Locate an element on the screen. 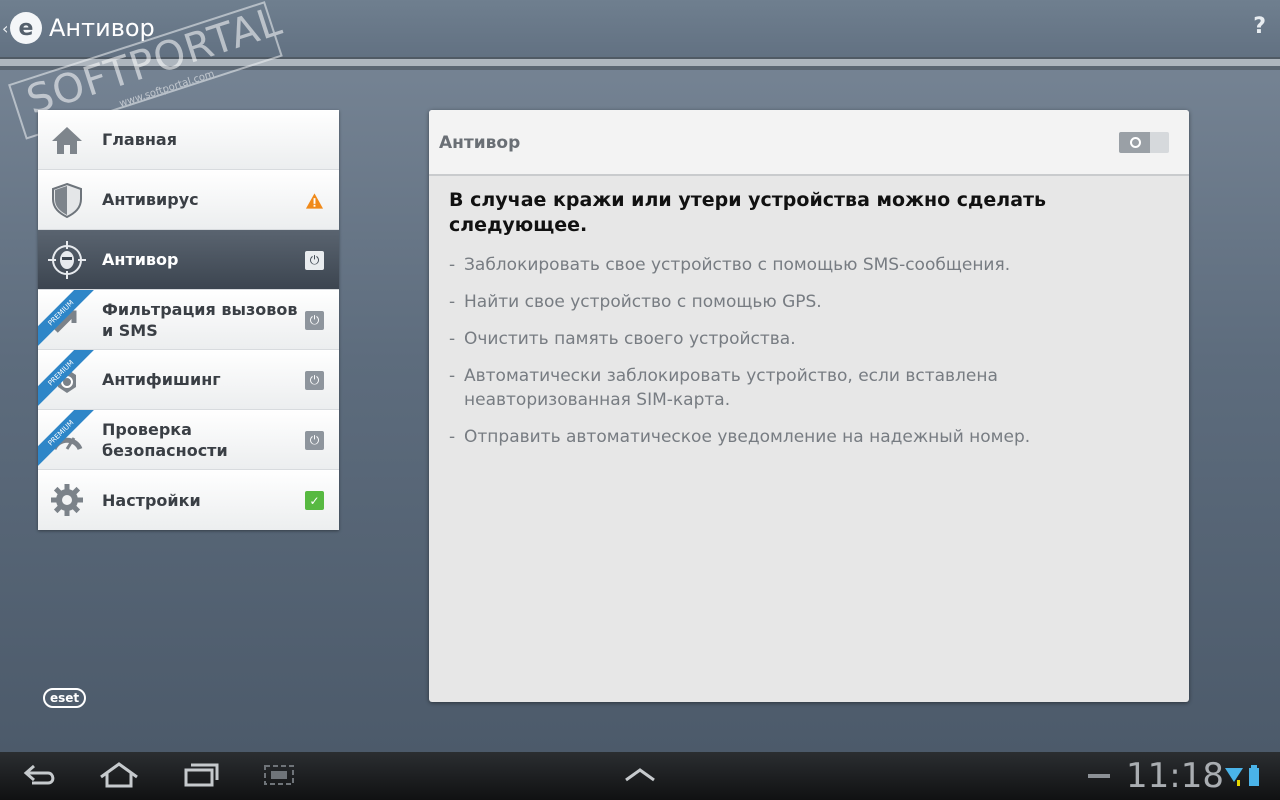 Image resolution: width=1280 pixels, height=800 pixels. menu-item-label: Настройки is located at coordinates (151, 500).